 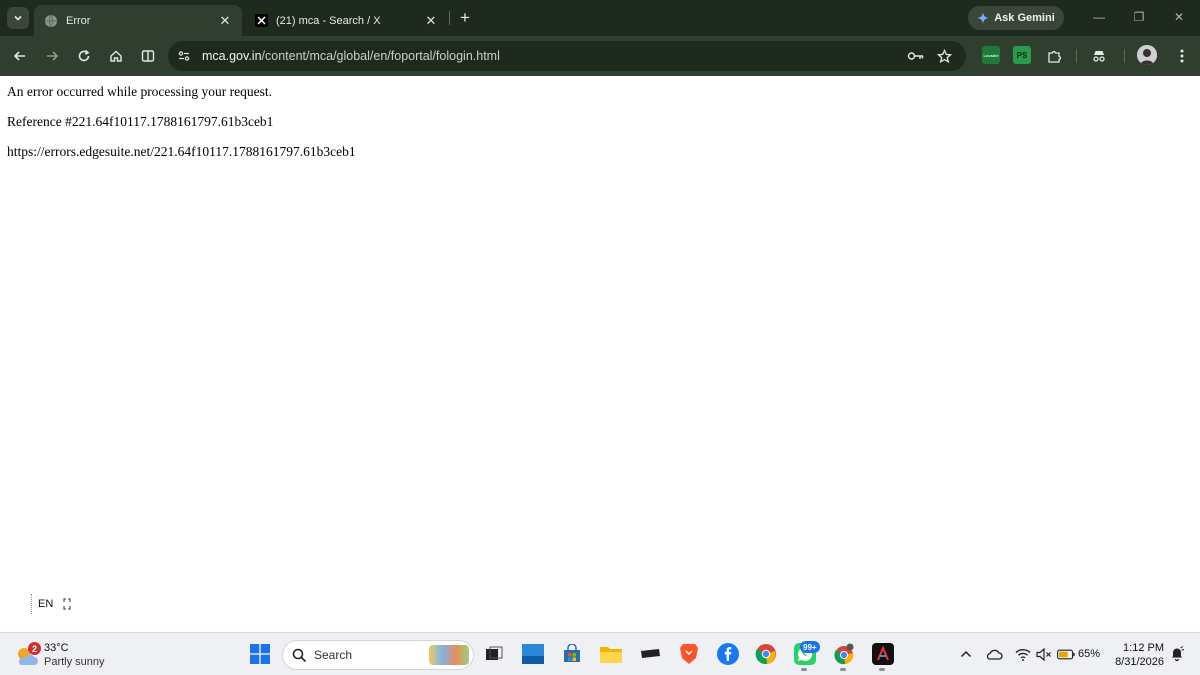 I want to click on widgets-app-button, so click(x=533, y=654).